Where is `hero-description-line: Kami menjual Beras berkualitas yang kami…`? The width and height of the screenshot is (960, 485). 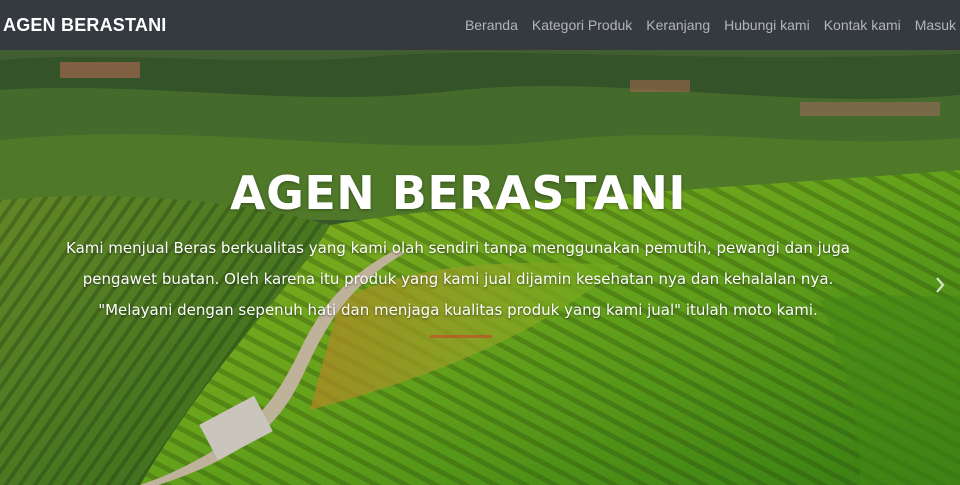 hero-description-line: Kami menjual Beras berkualitas yang kami… is located at coordinates (458, 248).